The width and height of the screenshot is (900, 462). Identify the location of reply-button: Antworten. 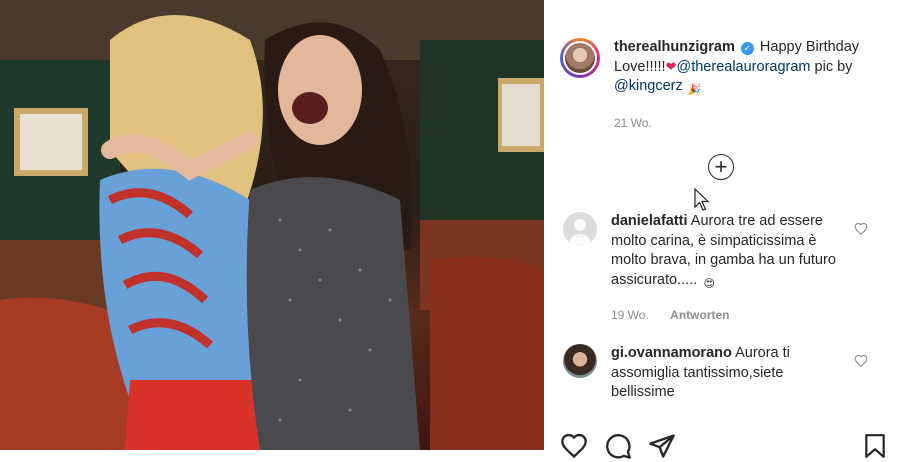
(699, 315).